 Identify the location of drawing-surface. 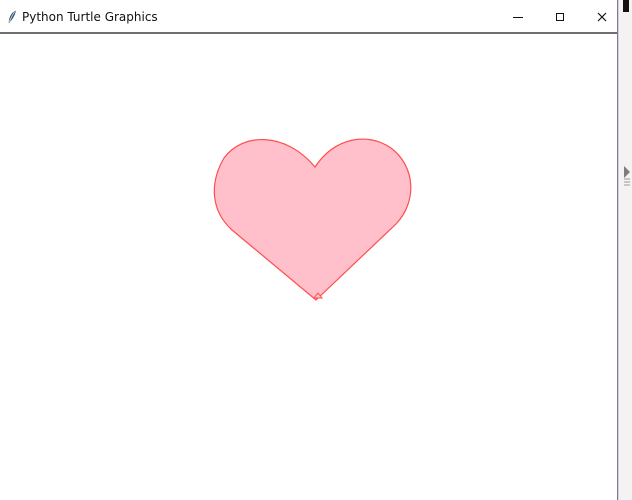
(312, 219).